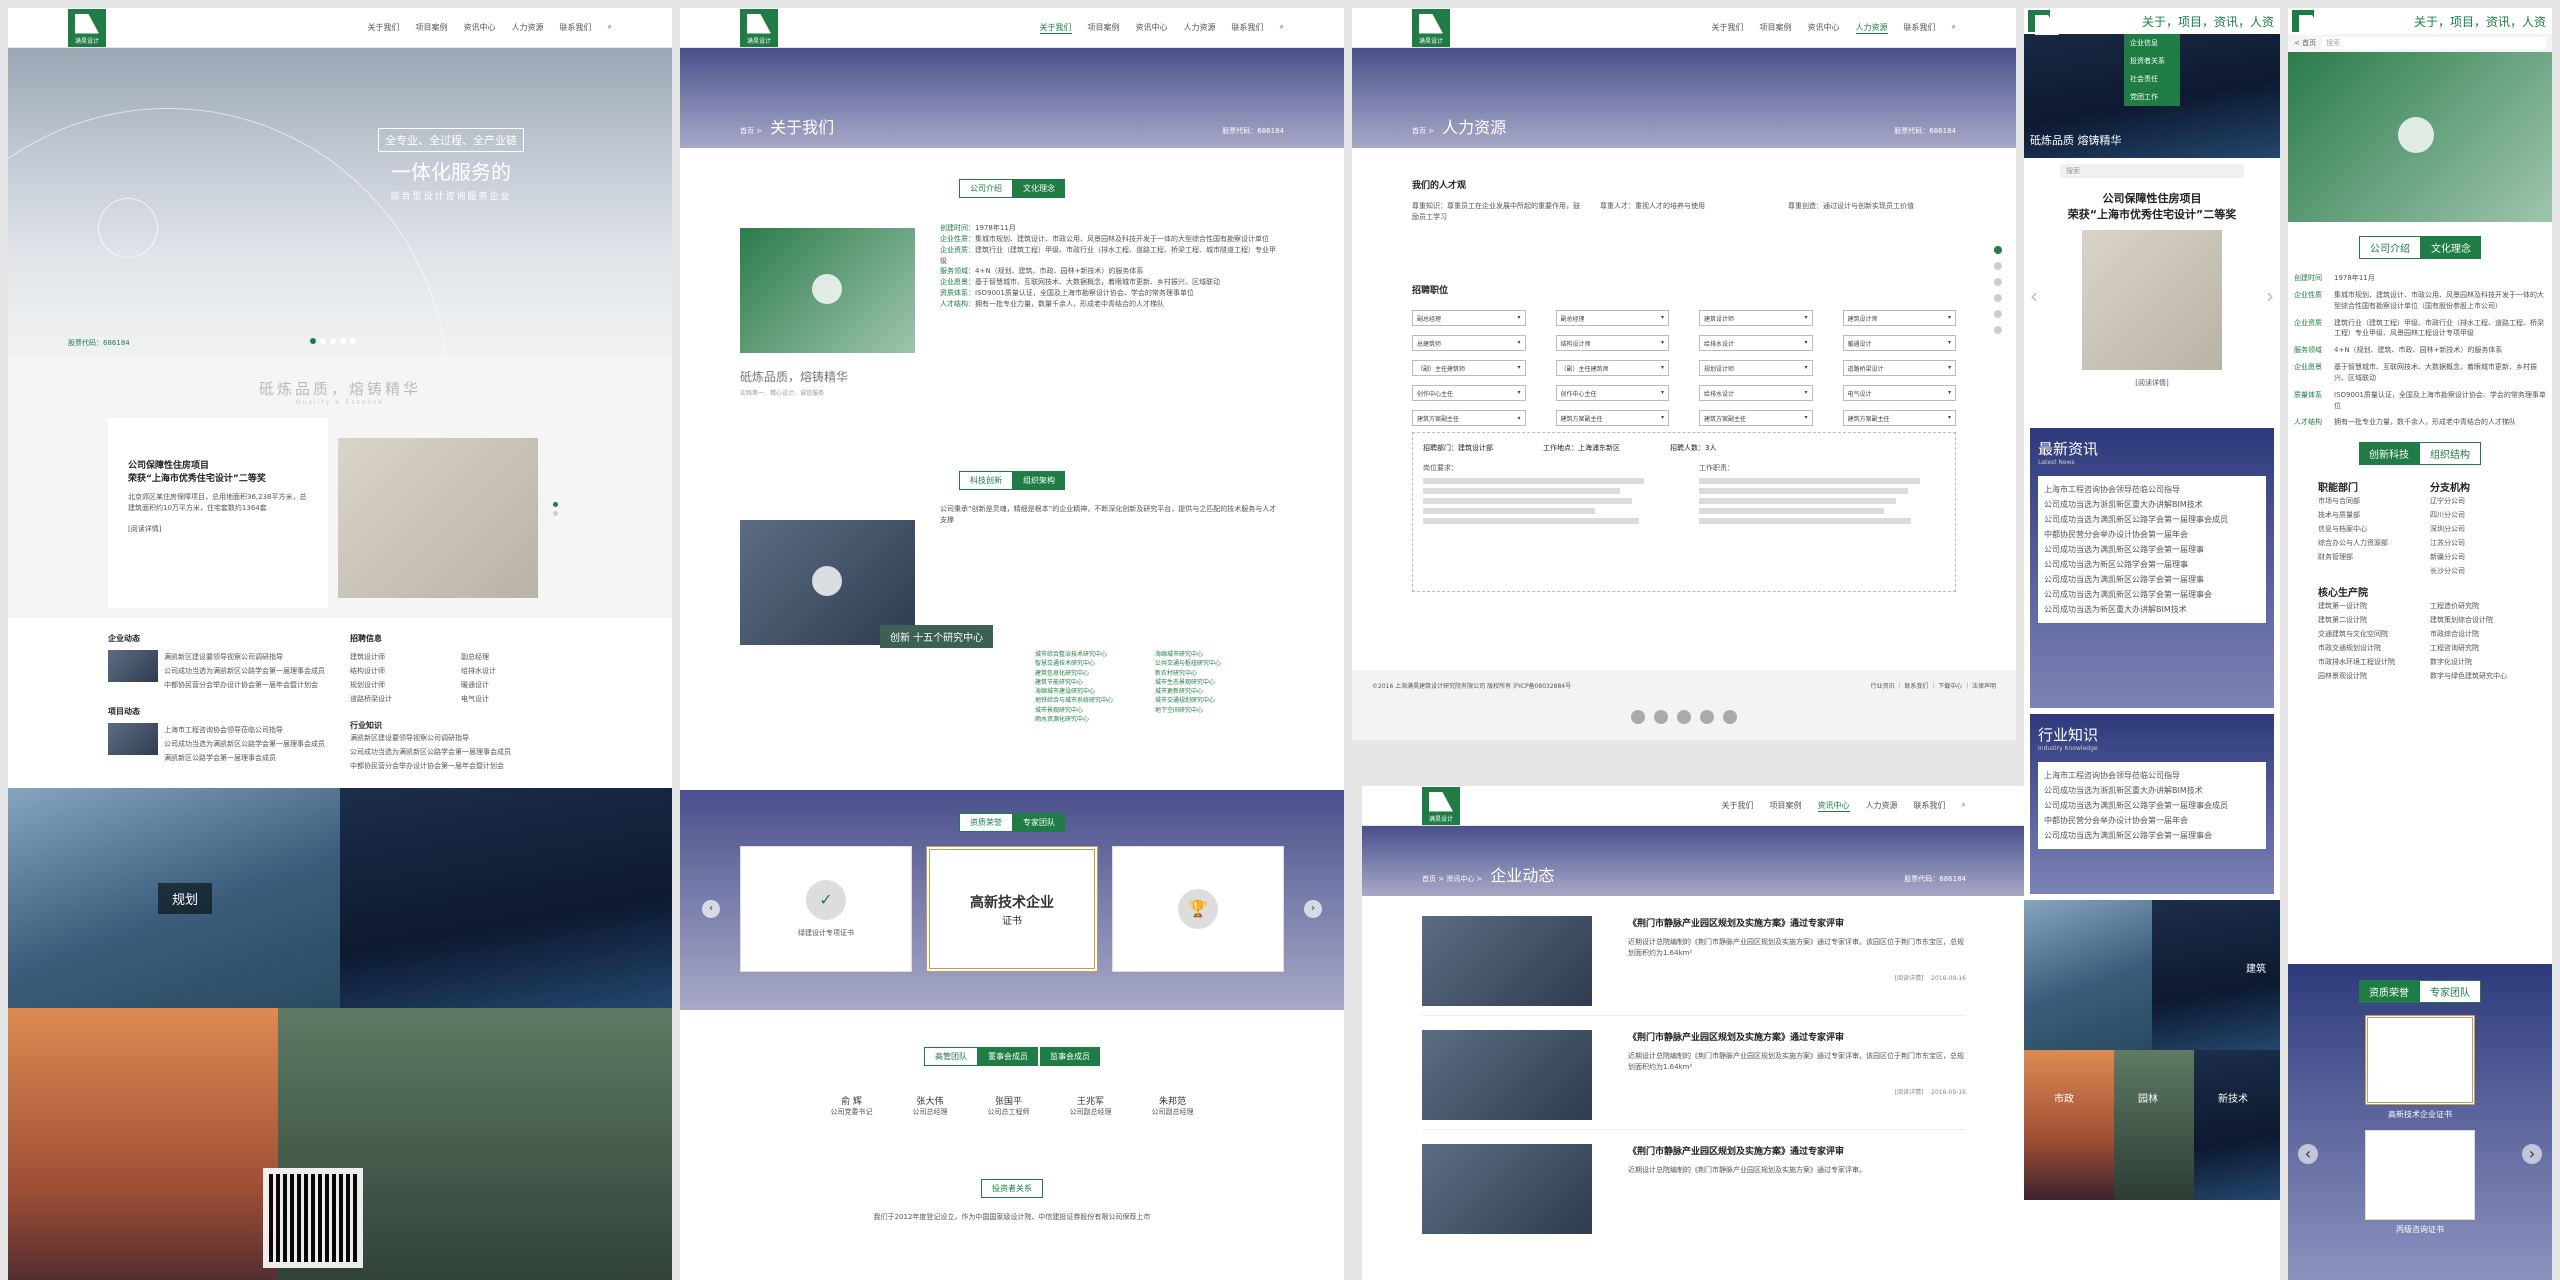 This screenshot has height=1280, width=2560. I want to click on search-icon: ⌕, so click(1954, 28).